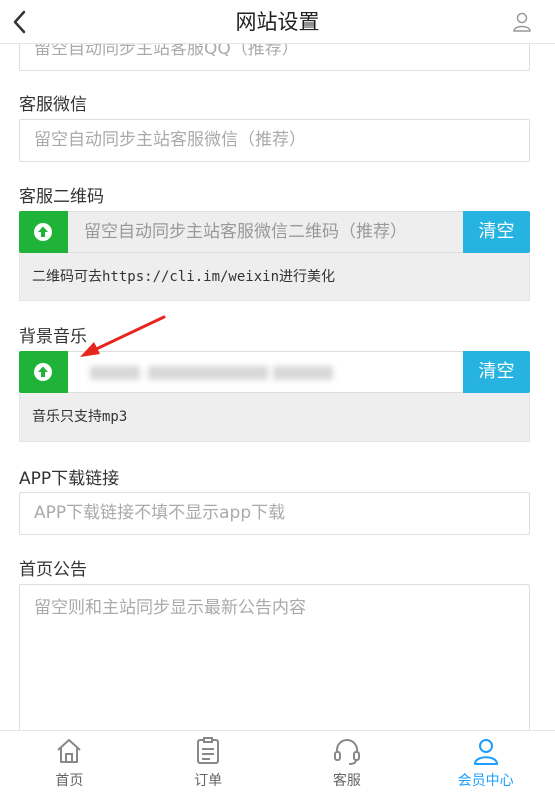 This screenshot has width=555, height=792. What do you see at coordinates (53, 105) in the screenshot?
I see `wechat-label: 客服微信` at bounding box center [53, 105].